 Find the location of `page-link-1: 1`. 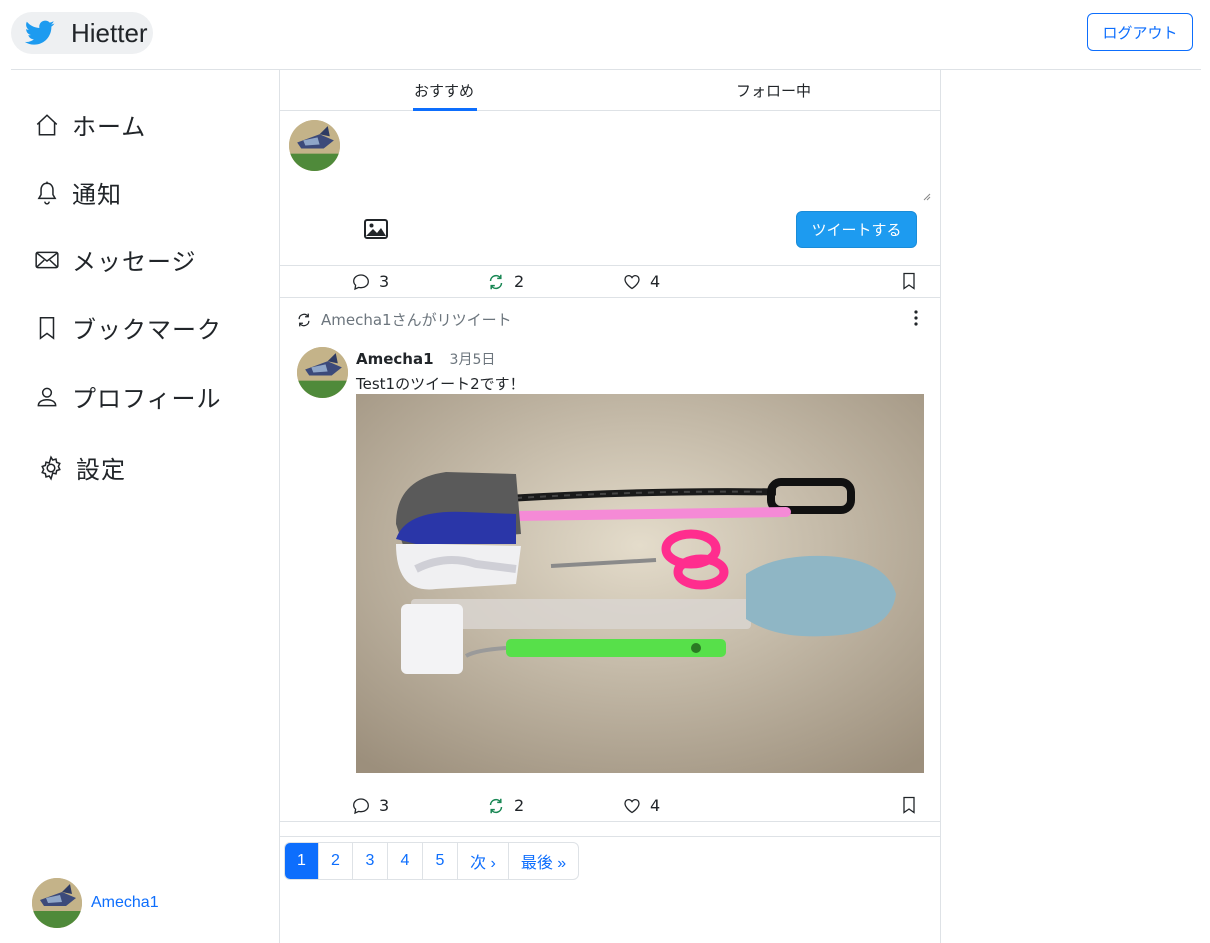

page-link-1: 1 is located at coordinates (301, 861).